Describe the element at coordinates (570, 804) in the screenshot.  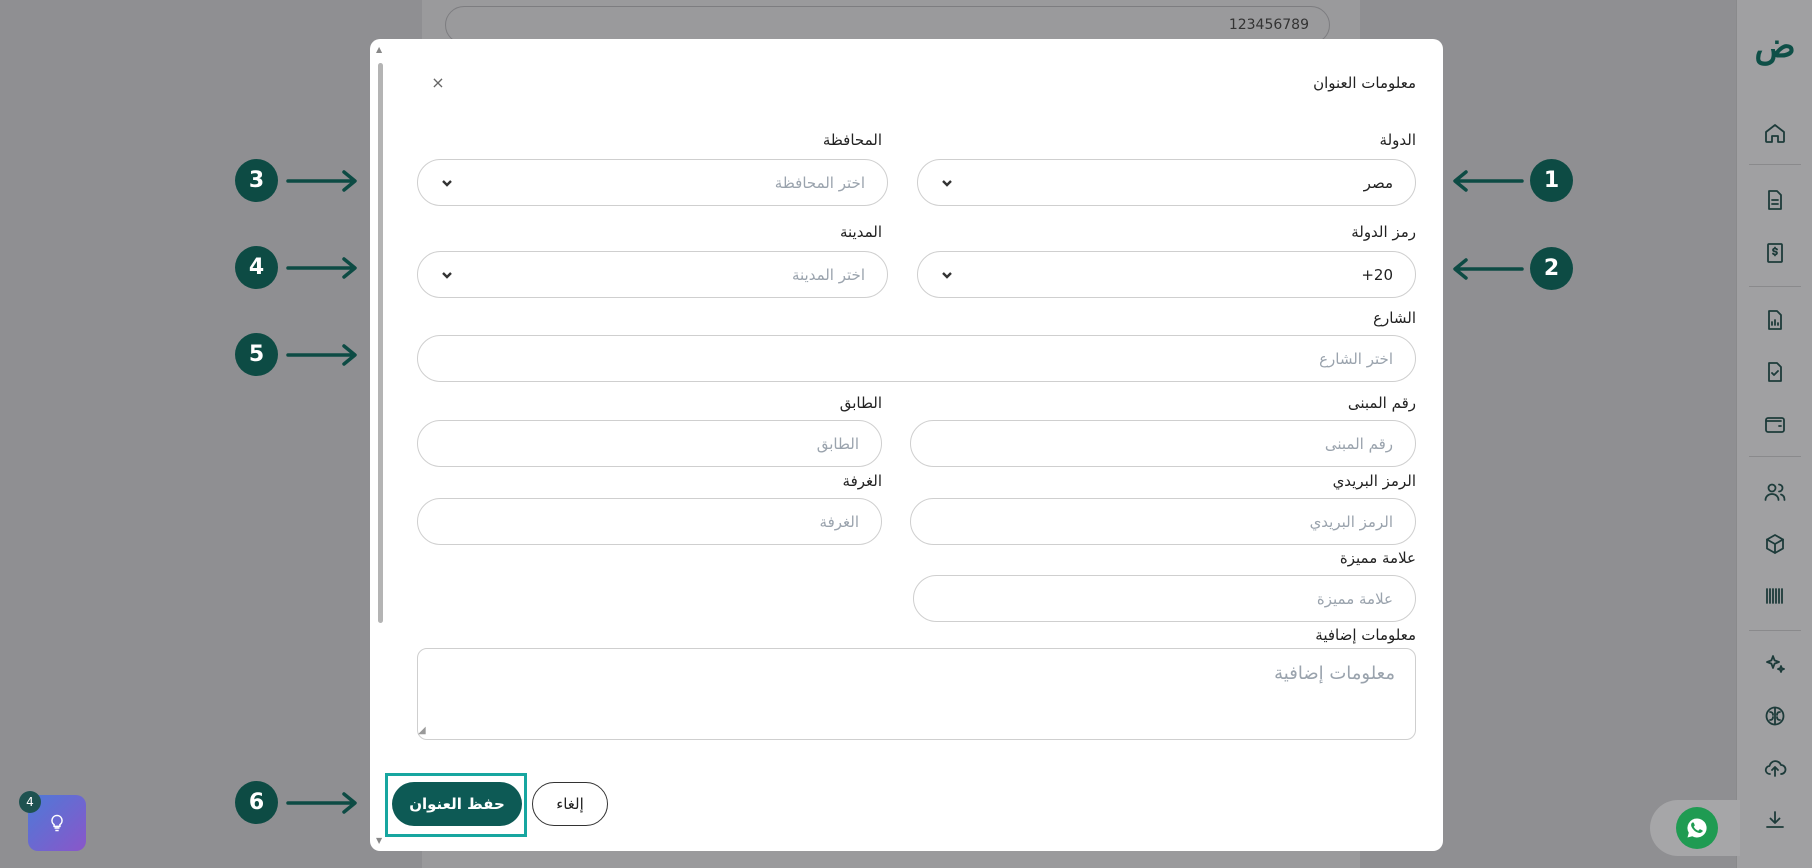
I see `cancel-button: إلغاء` at that location.